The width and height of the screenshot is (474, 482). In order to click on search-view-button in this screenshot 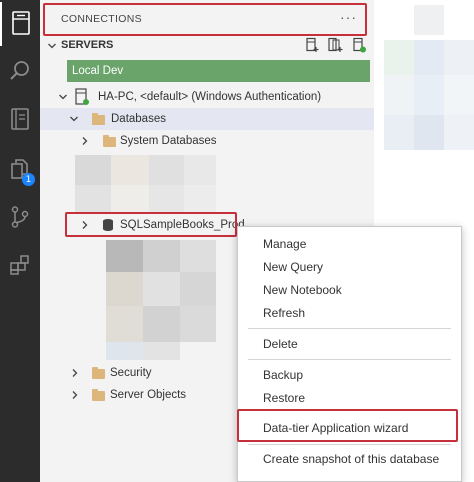, I will do `click(20, 72)`.